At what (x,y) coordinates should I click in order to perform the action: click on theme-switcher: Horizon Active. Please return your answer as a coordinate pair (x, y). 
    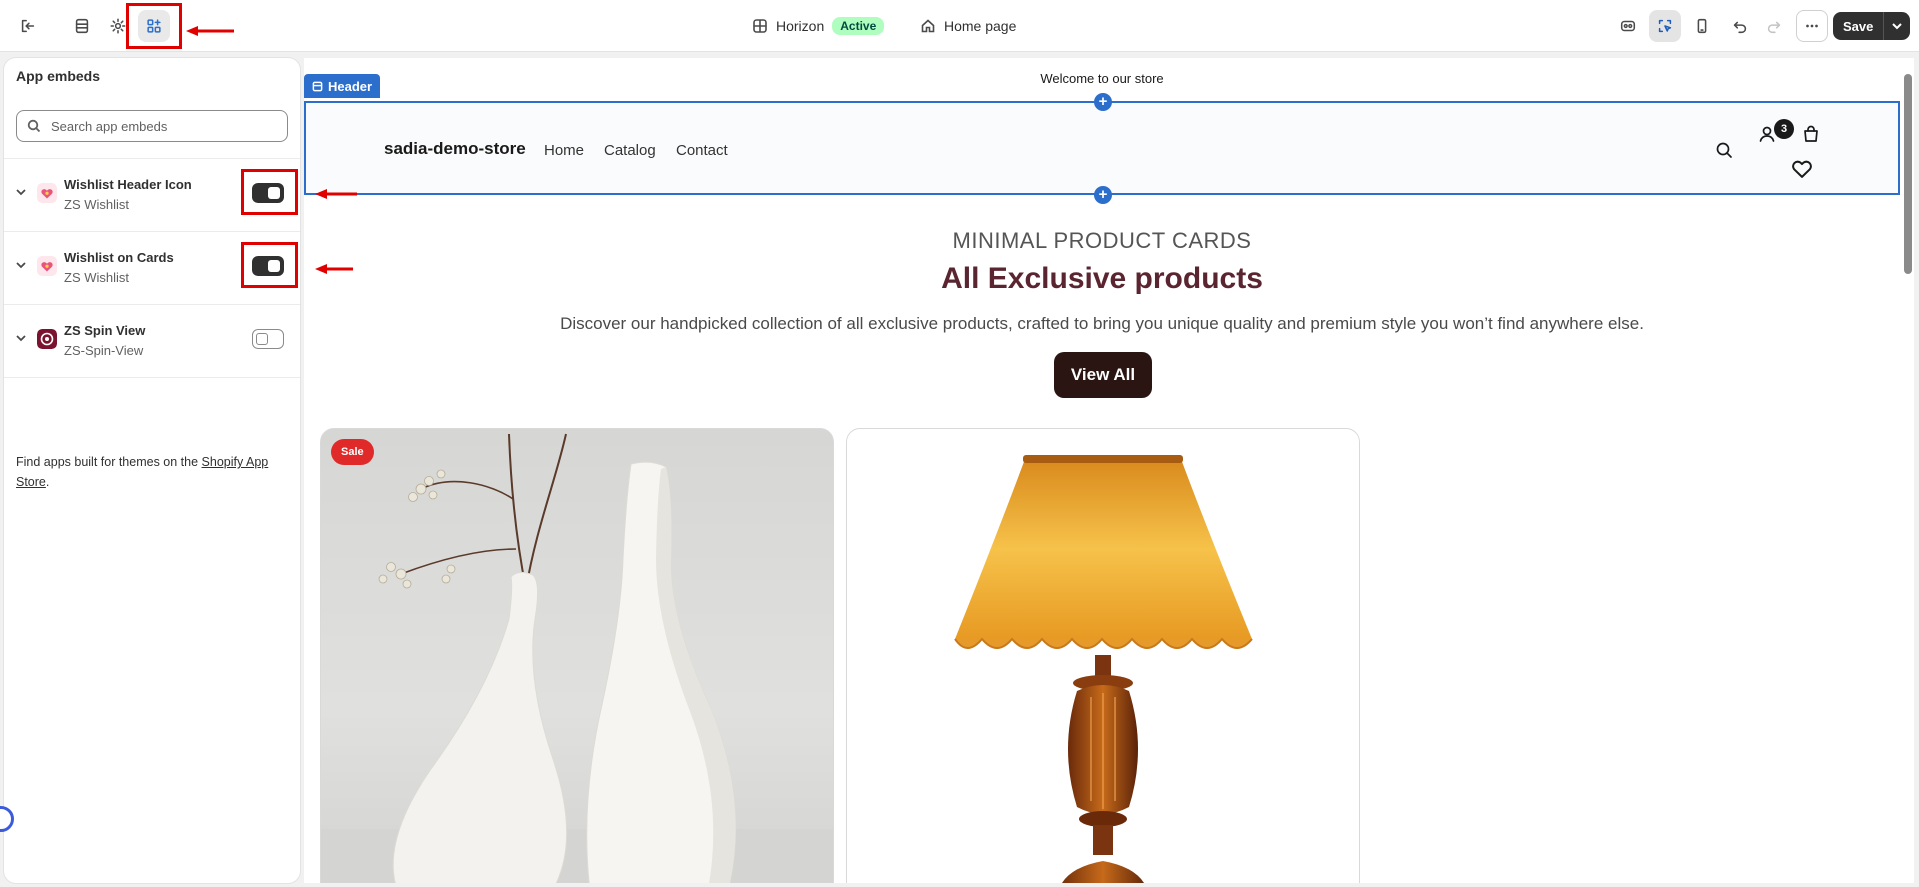
    Looking at the image, I should click on (818, 26).